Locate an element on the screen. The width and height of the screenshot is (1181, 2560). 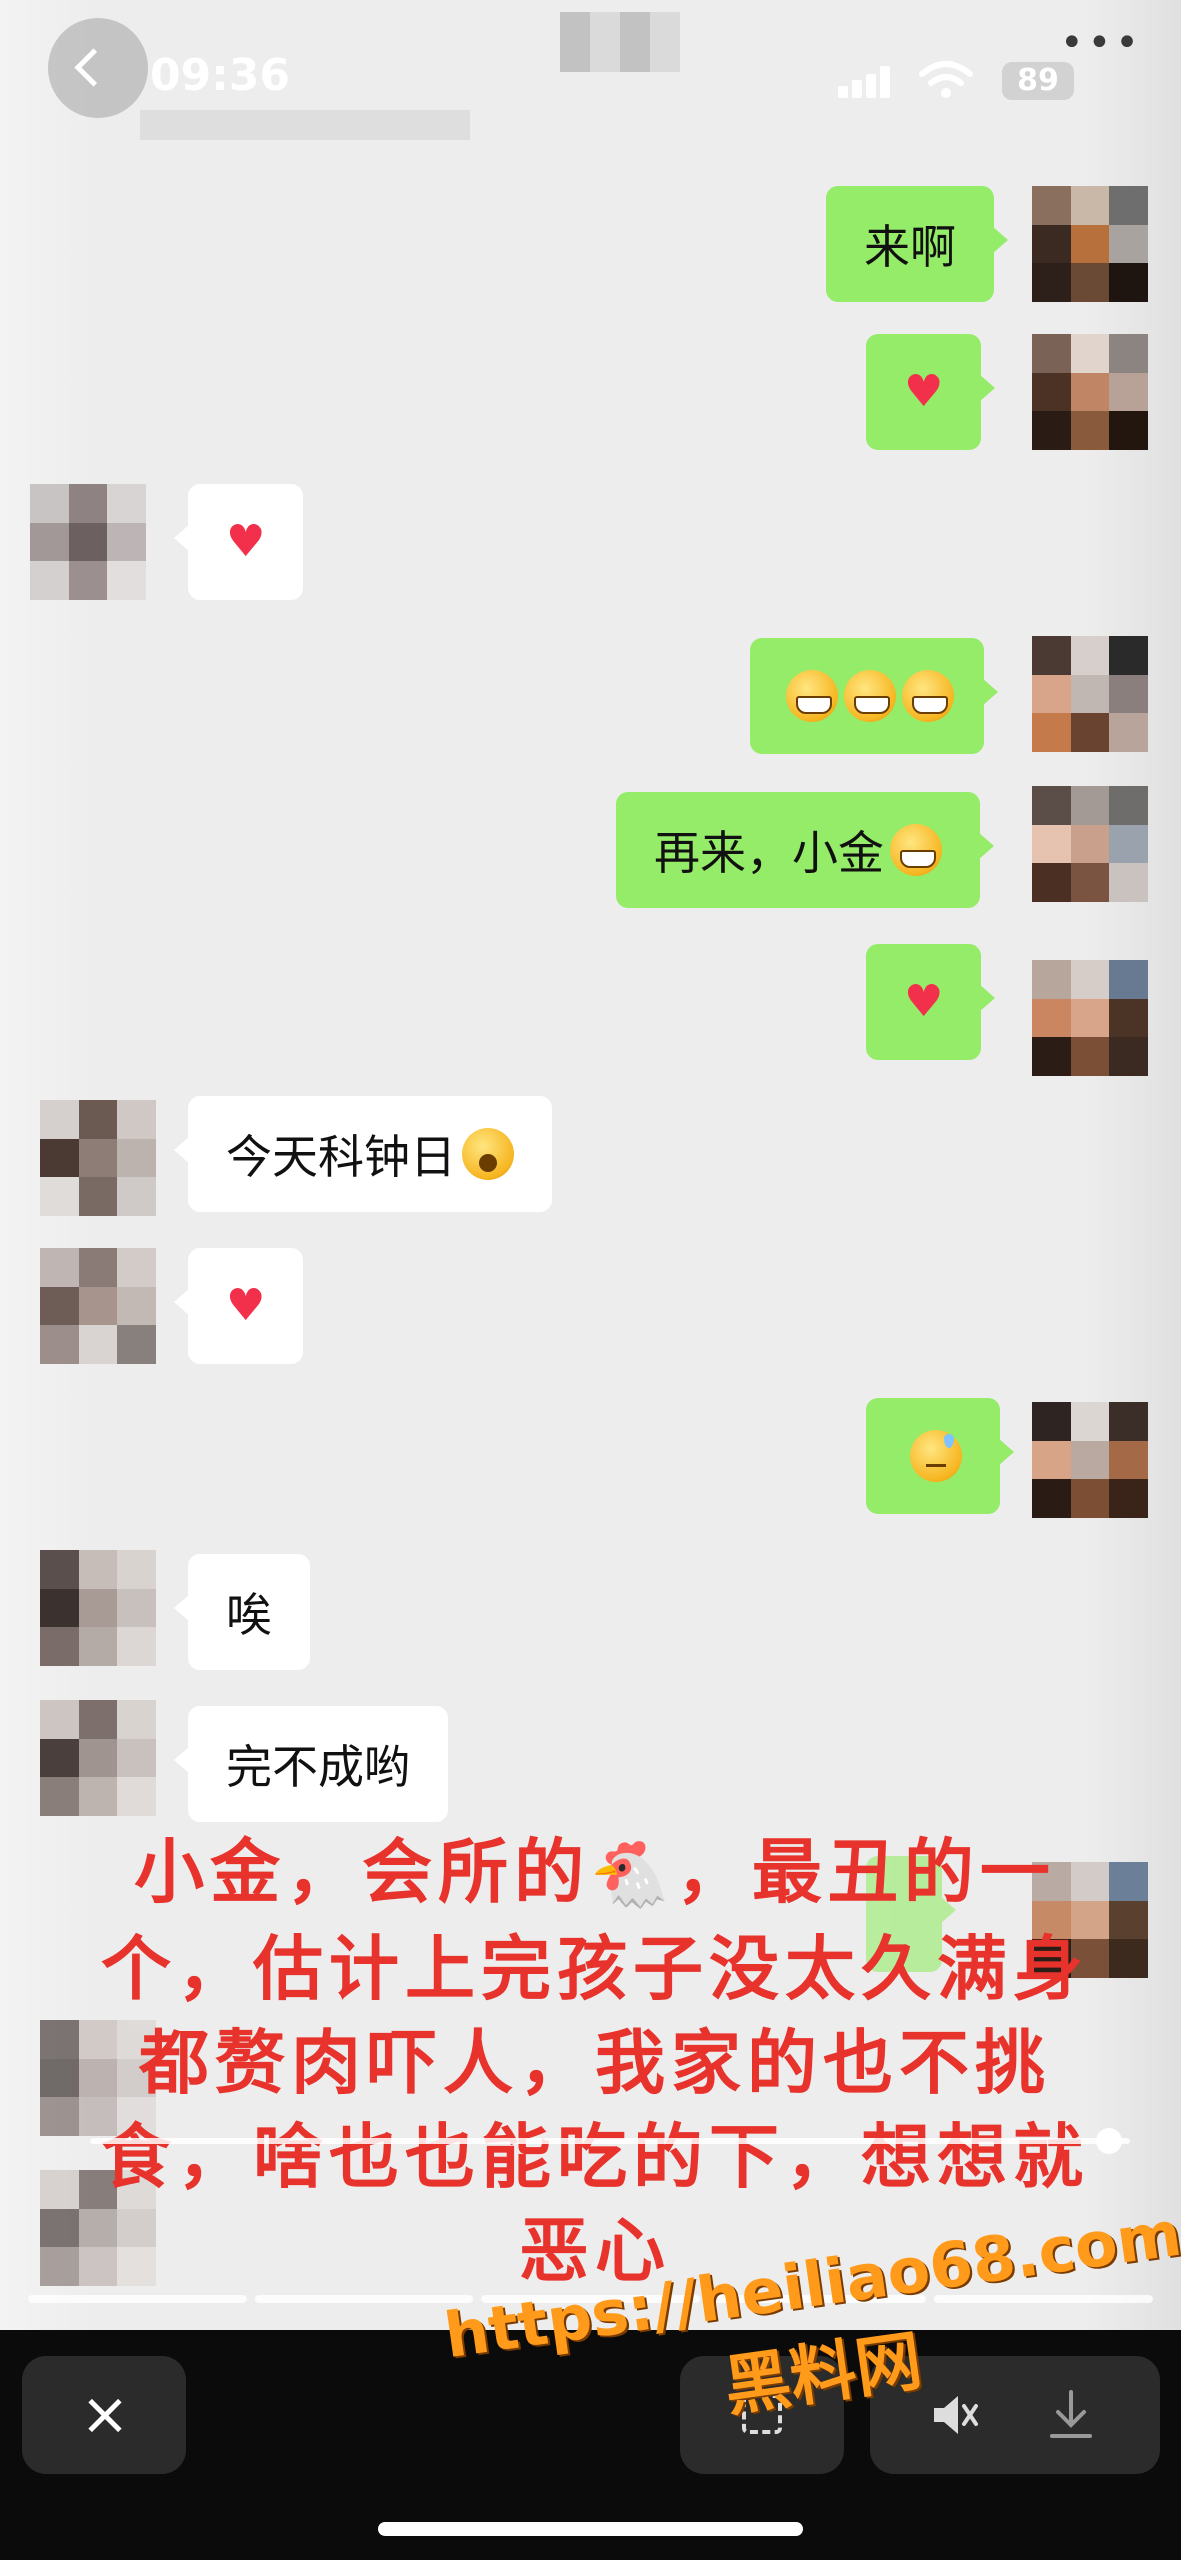
status-time: 09:36 is located at coordinates (220, 75).